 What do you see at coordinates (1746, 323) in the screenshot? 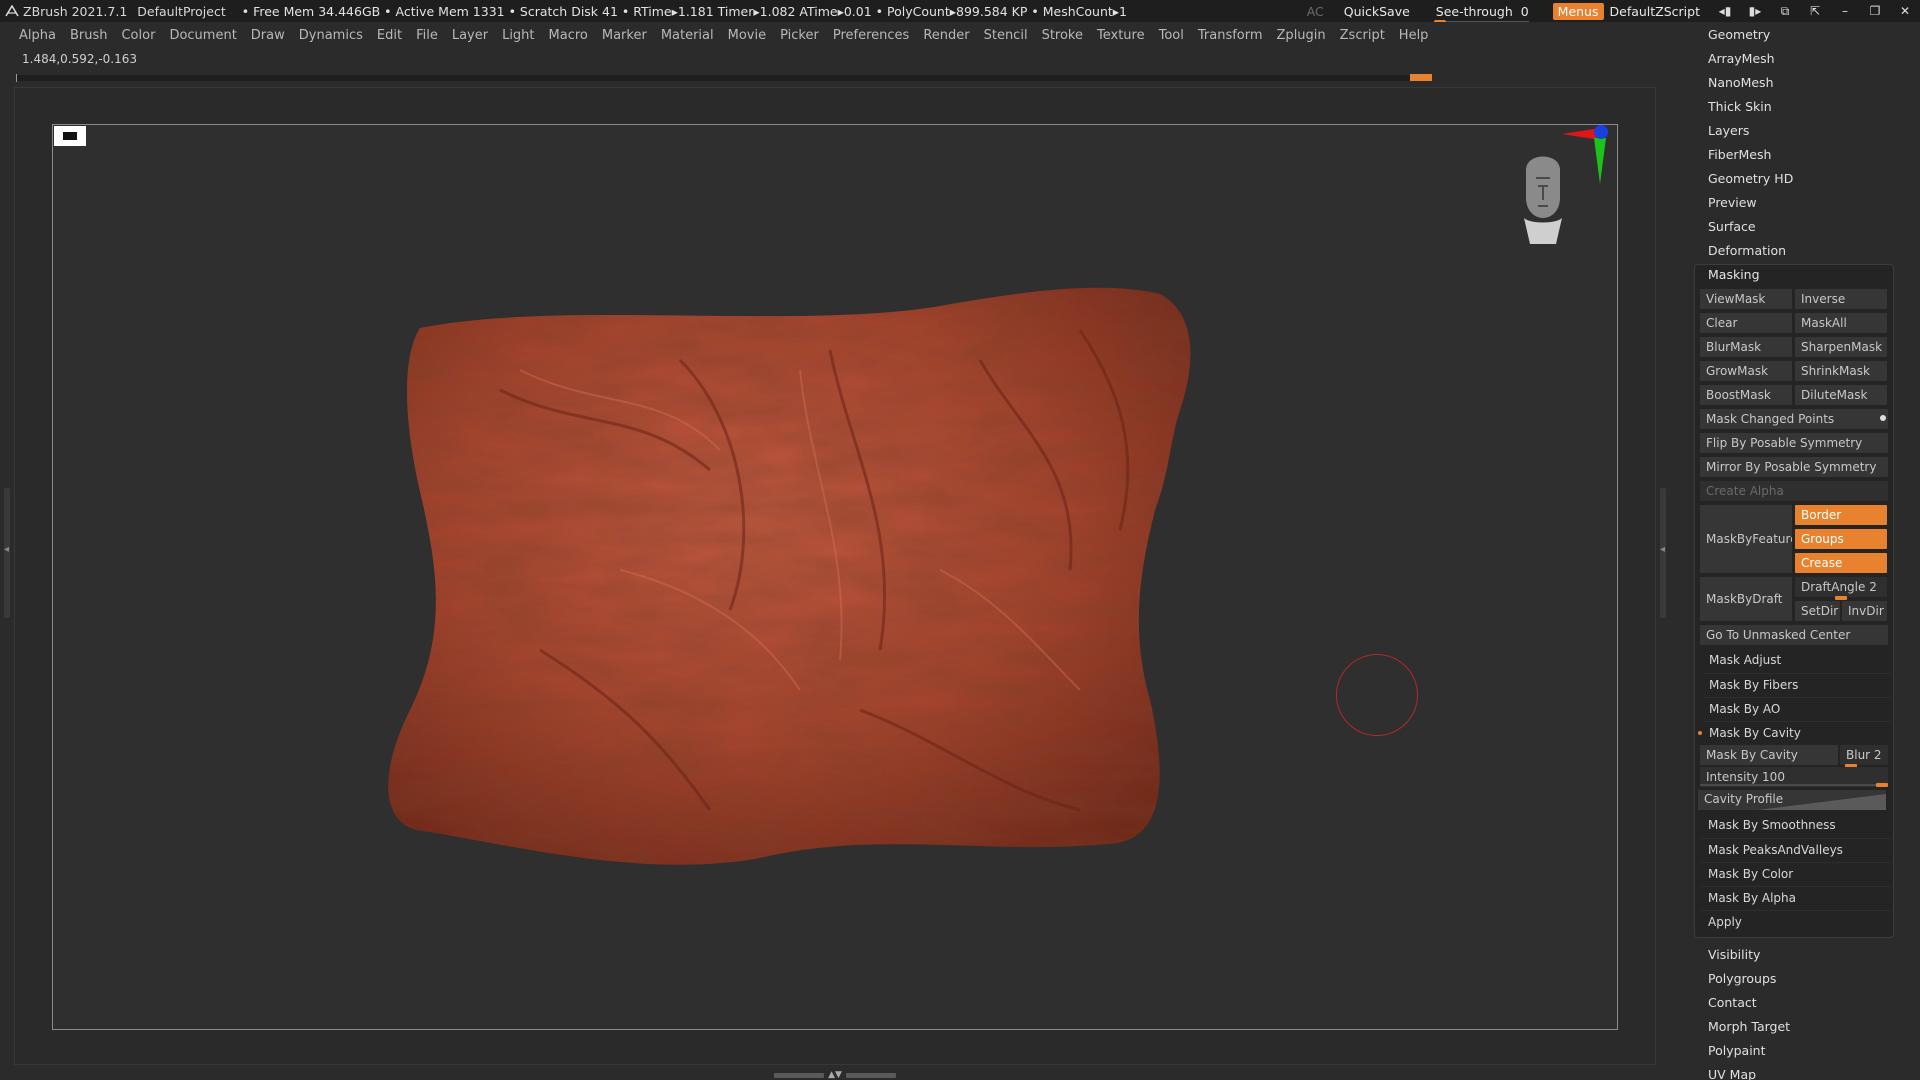
I see `clear-mask-button: Clear` at bounding box center [1746, 323].